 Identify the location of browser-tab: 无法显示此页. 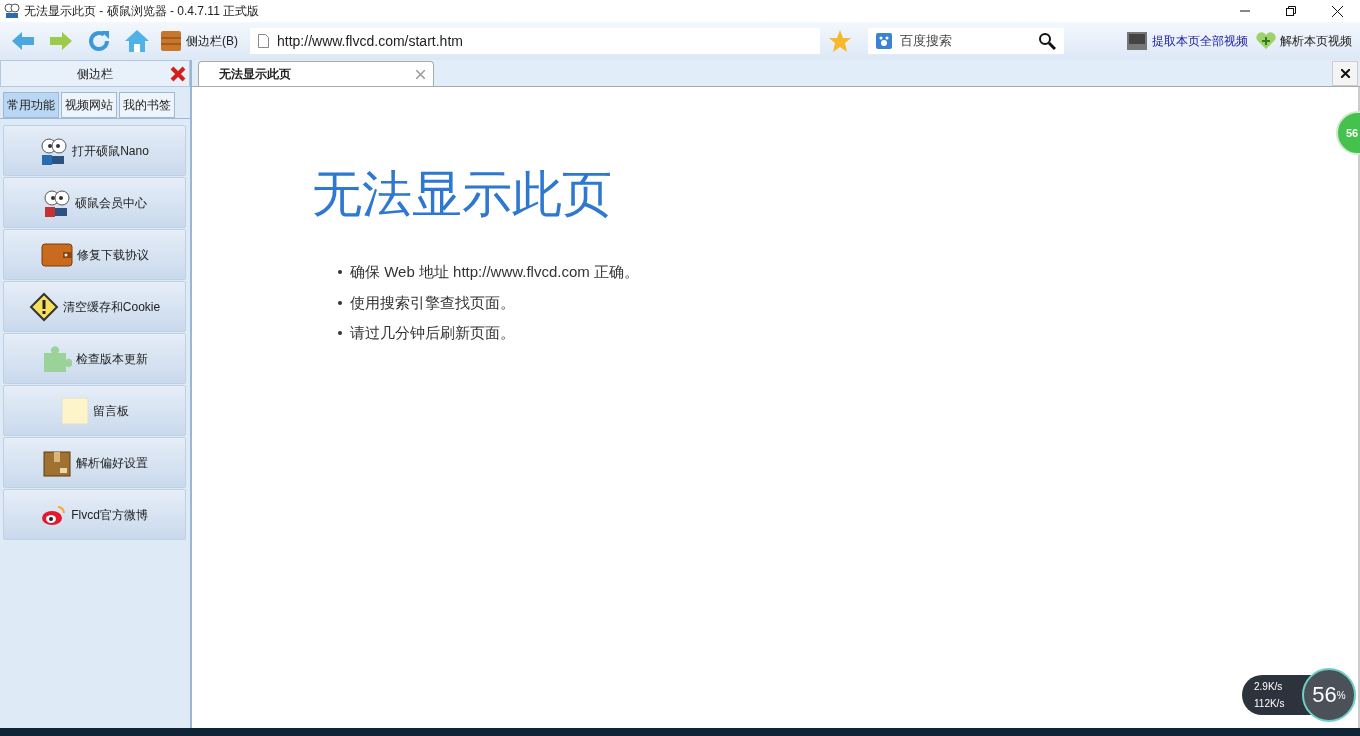
(316, 73).